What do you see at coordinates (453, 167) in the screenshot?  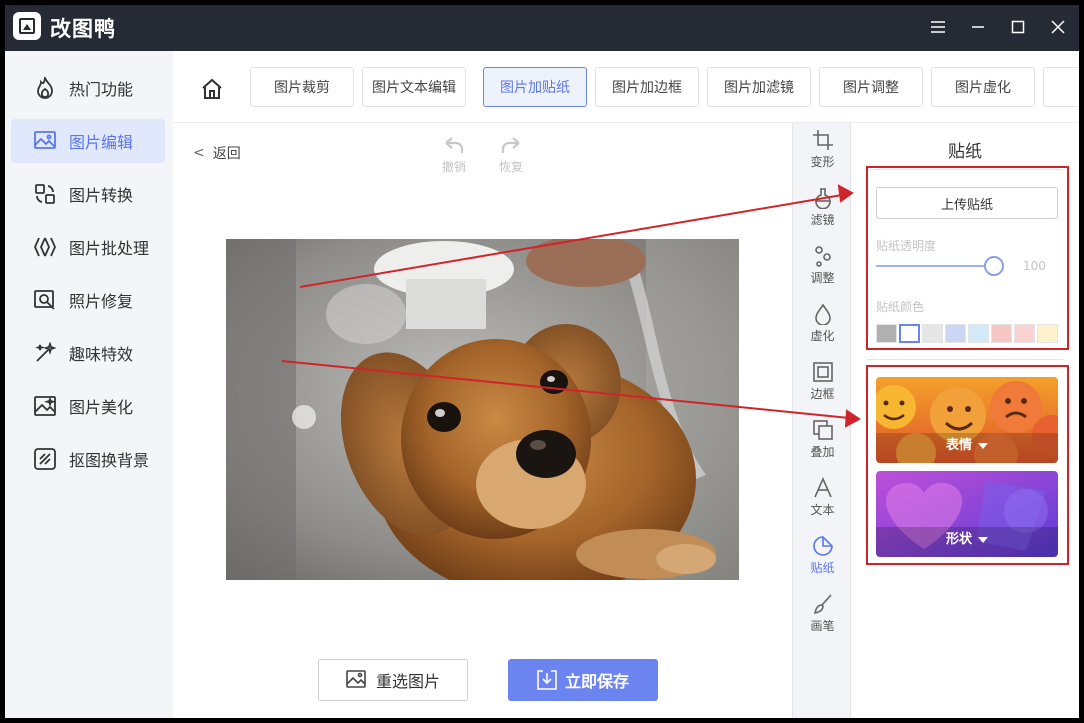 I see `undo-label: 撤销` at bounding box center [453, 167].